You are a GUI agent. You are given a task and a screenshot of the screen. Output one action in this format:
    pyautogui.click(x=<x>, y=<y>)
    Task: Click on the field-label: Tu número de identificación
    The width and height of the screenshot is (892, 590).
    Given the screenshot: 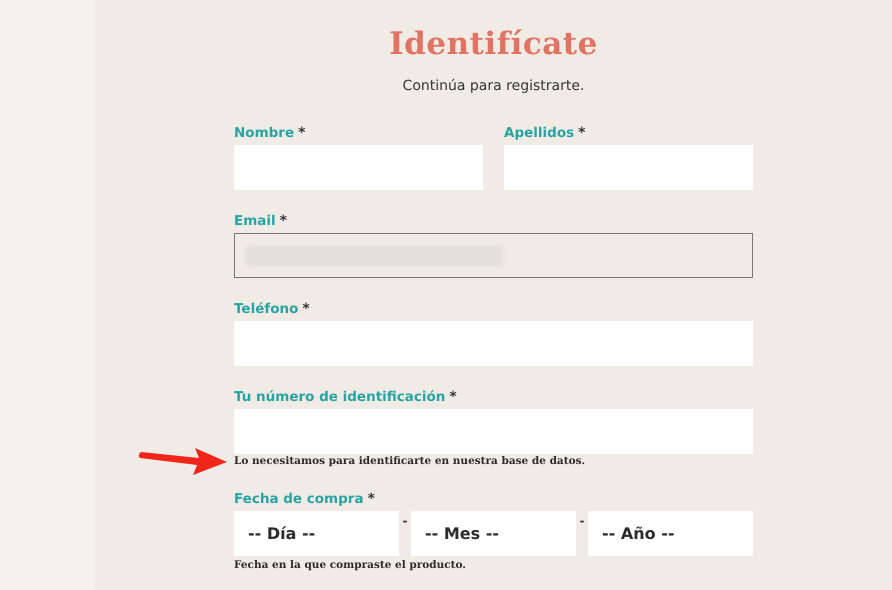 What is the action you would take?
    pyautogui.click(x=340, y=397)
    